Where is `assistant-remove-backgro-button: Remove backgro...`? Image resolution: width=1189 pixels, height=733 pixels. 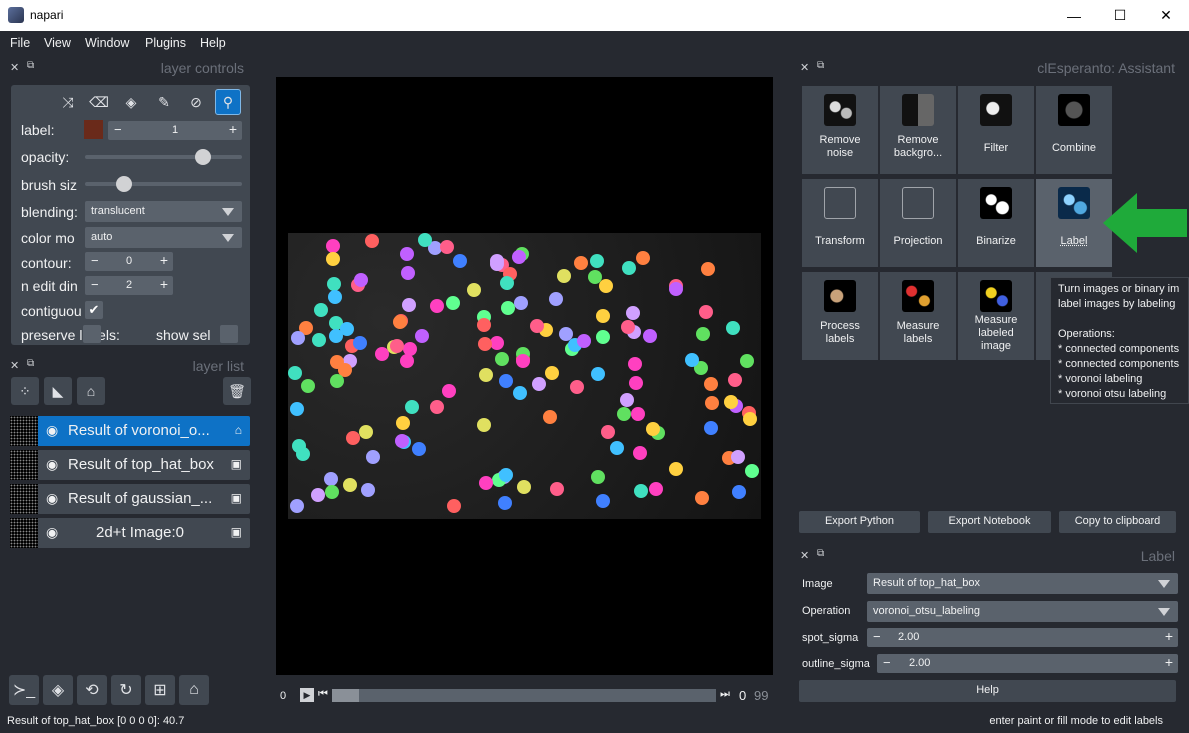 assistant-remove-backgro-button: Remove backgro... is located at coordinates (918, 130).